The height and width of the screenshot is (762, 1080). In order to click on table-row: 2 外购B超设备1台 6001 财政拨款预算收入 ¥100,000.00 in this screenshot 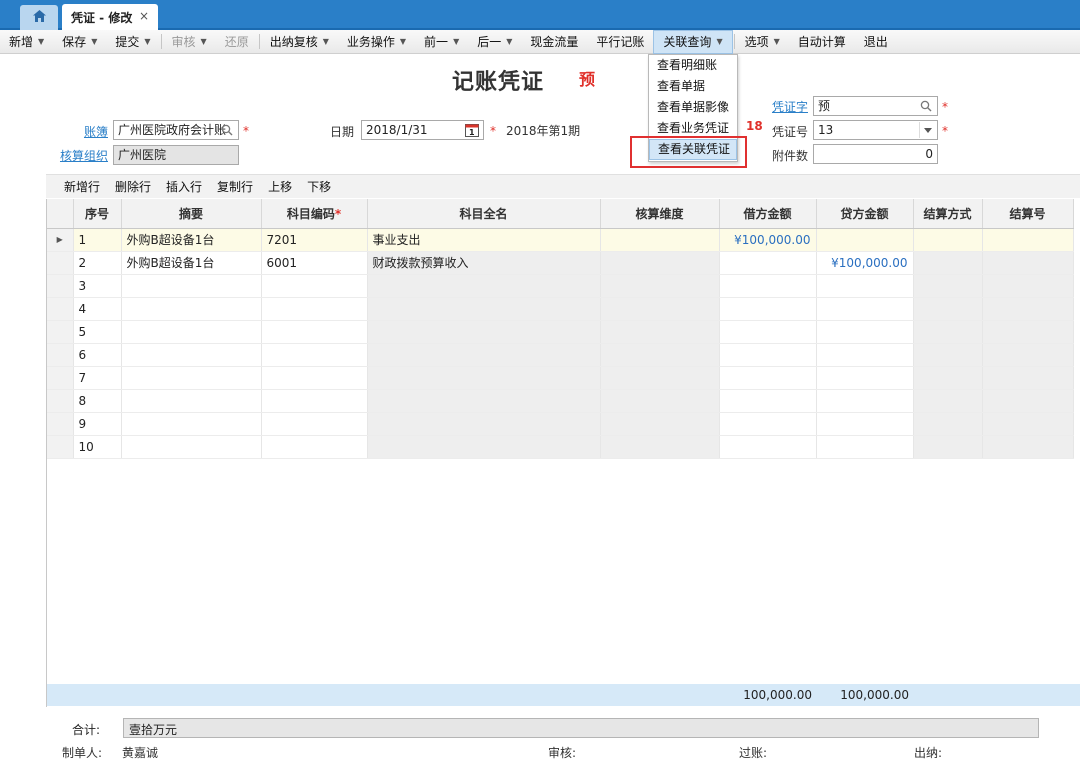, I will do `click(560, 263)`.